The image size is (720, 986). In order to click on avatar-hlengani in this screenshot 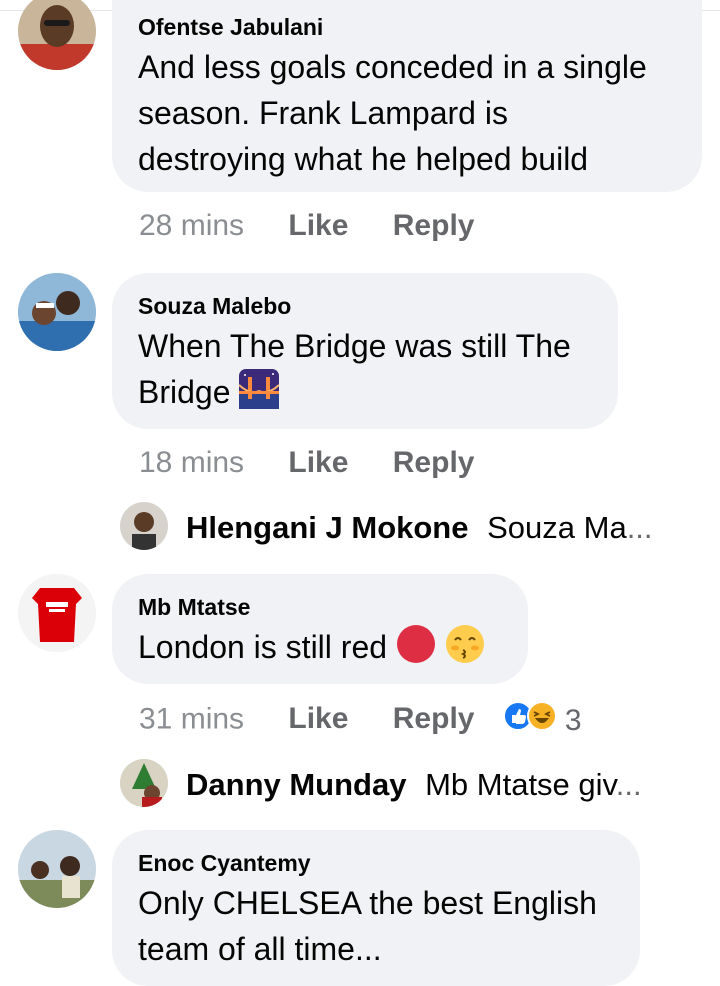, I will do `click(144, 526)`.